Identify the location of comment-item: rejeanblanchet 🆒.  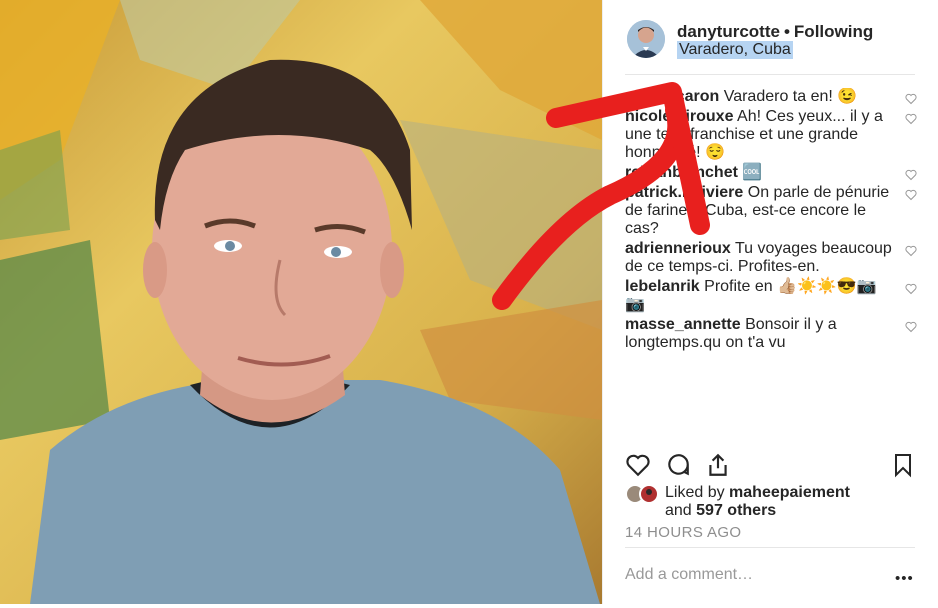
(771, 173).